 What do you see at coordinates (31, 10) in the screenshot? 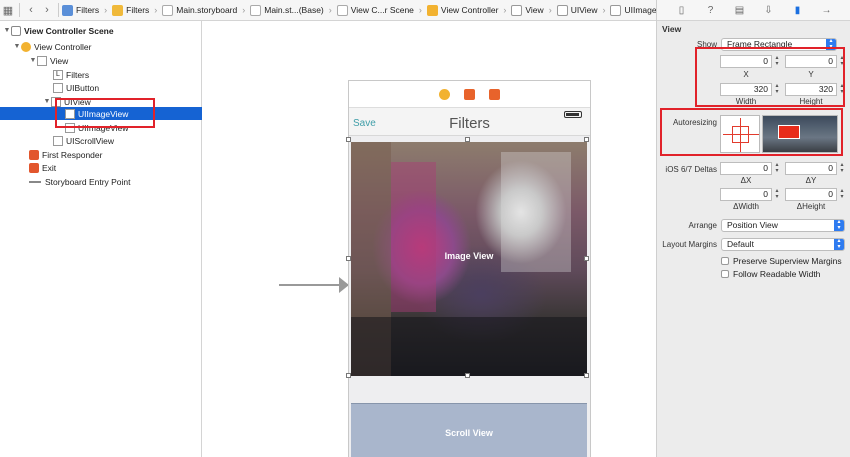
I see `back-arrow-icon: ‹` at bounding box center [31, 10].